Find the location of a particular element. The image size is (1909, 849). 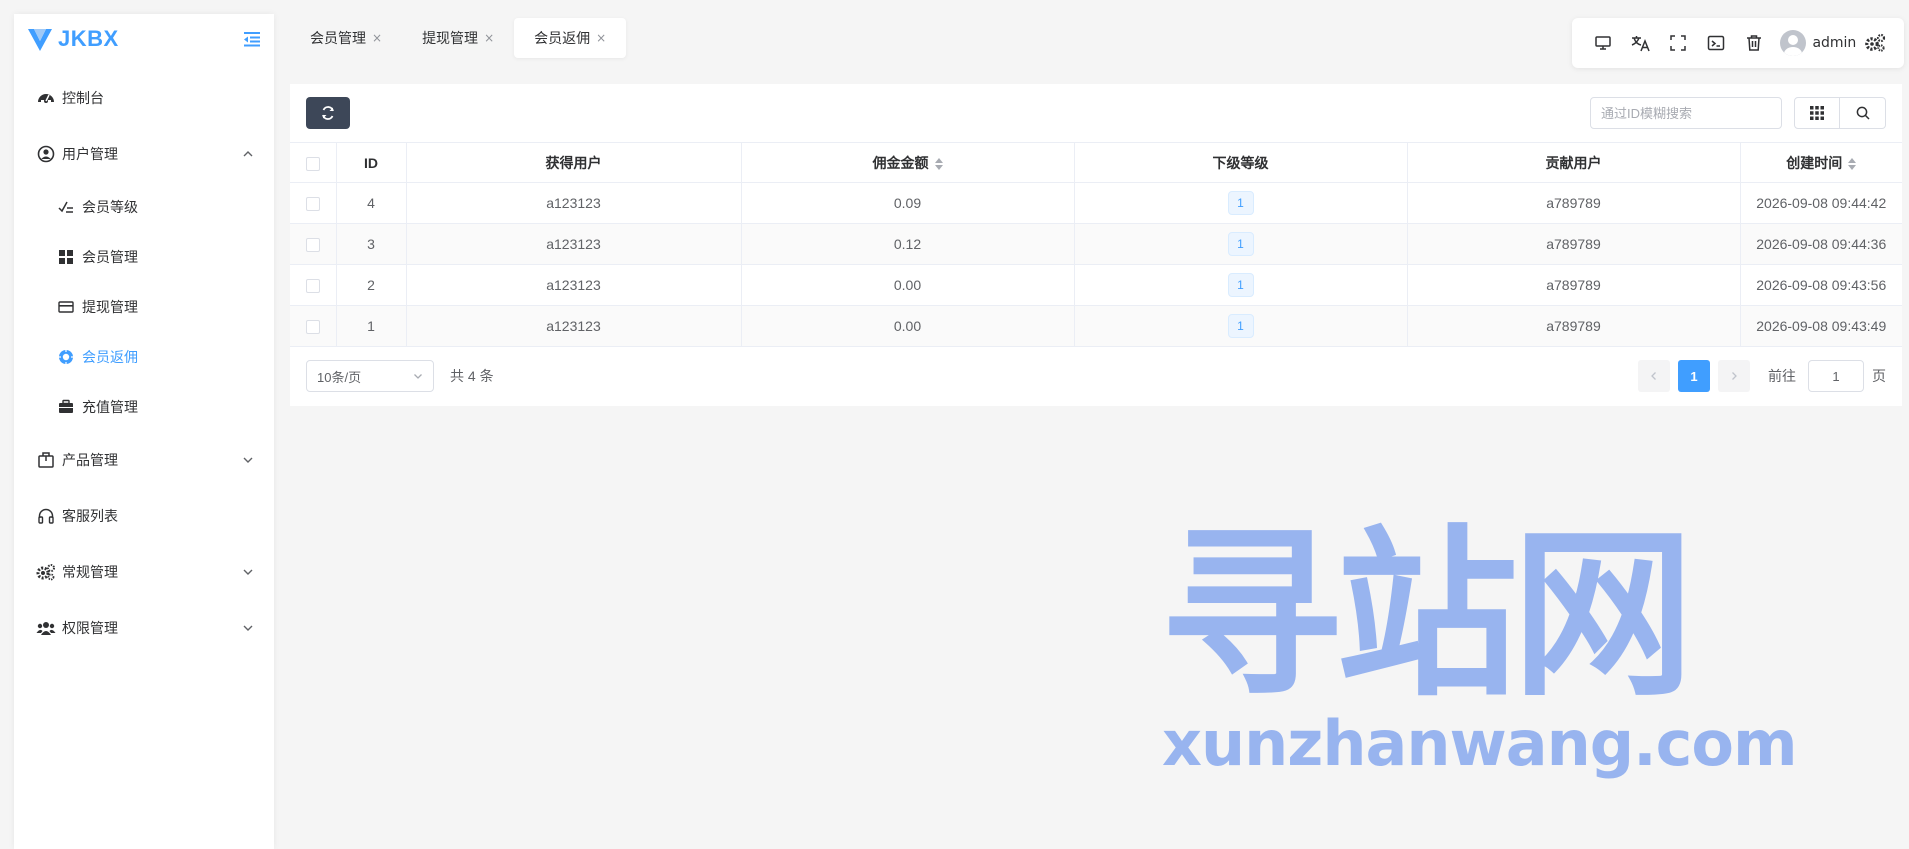

cell-contributor: a789789 is located at coordinates (1573, 203).